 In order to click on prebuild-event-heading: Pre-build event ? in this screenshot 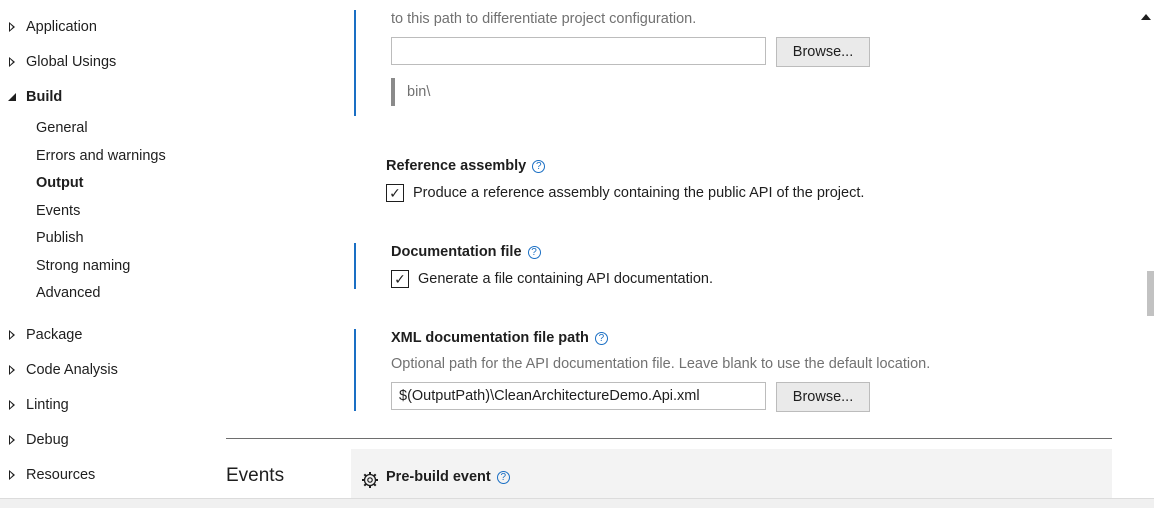, I will do `click(448, 477)`.